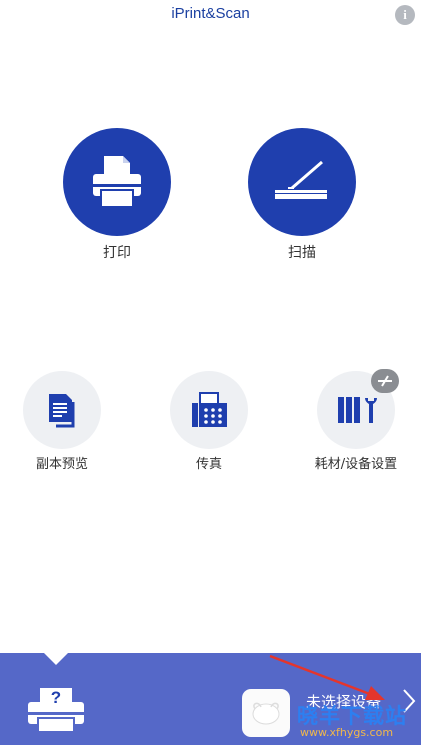 Image resolution: width=421 pixels, height=745 pixels. I want to click on scan-button, so click(302, 182).